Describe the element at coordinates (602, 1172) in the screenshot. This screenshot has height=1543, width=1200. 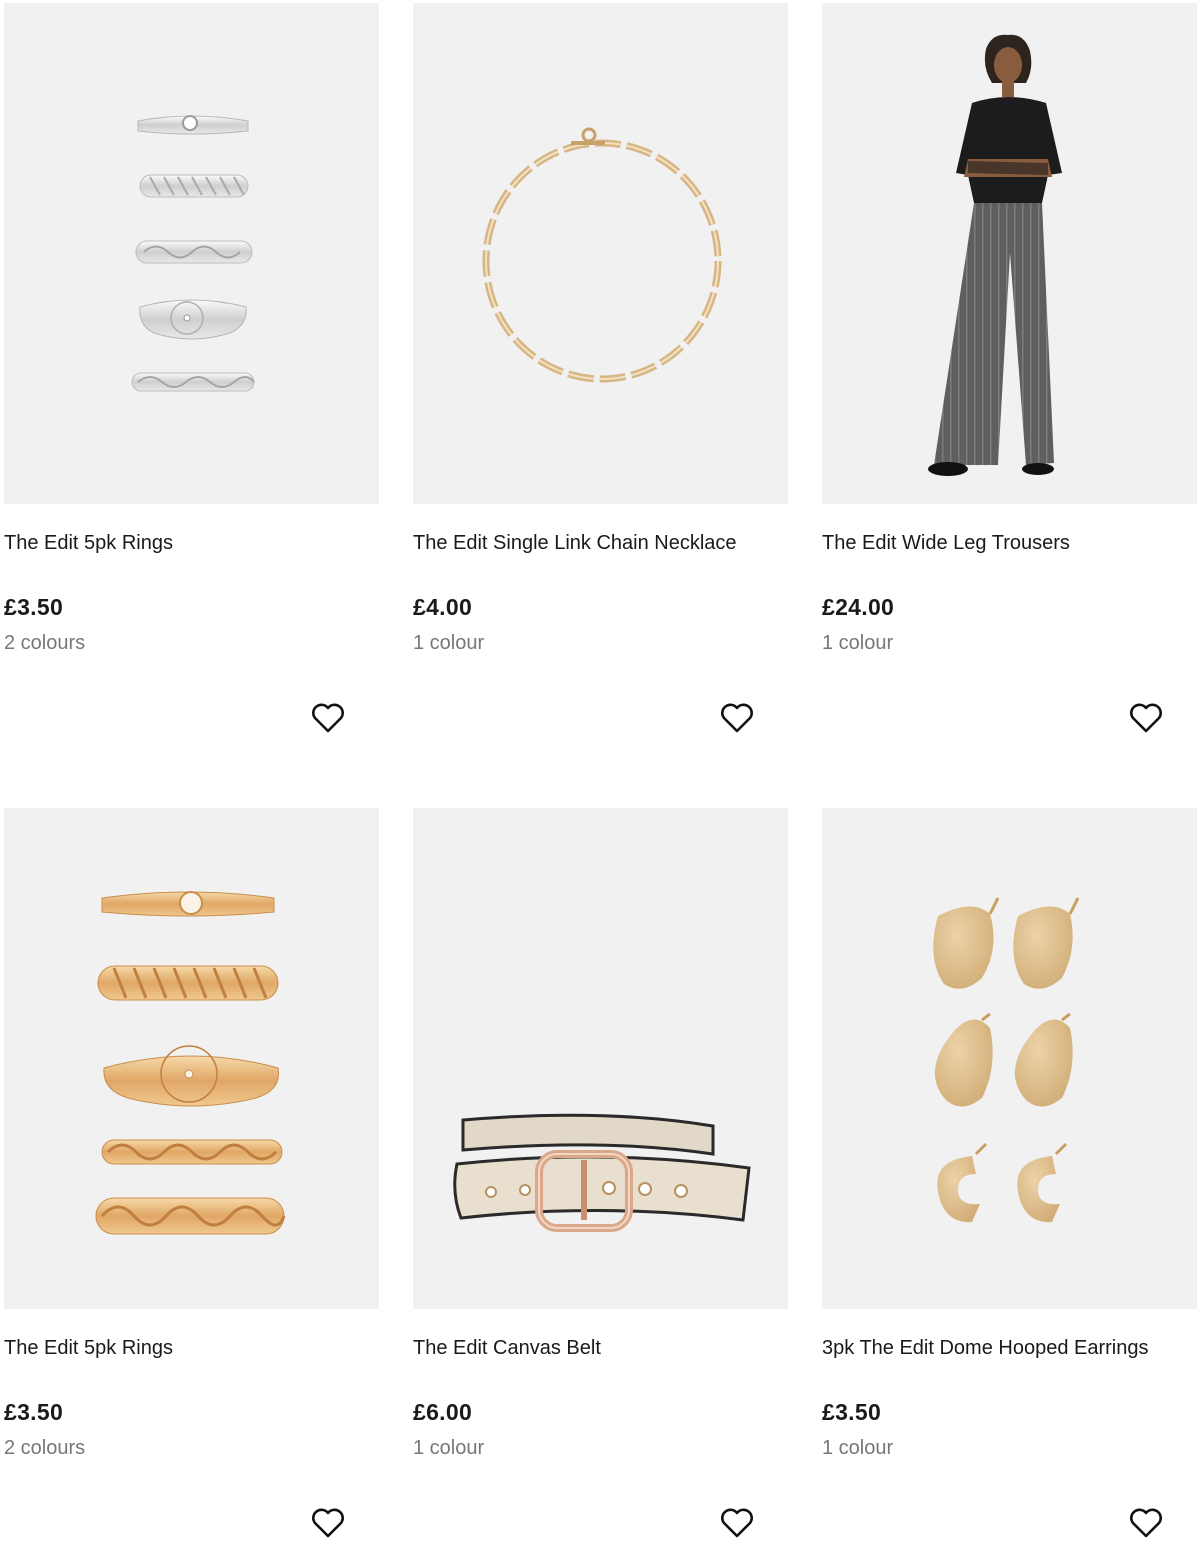
I see `canvas-belt-icon` at that location.